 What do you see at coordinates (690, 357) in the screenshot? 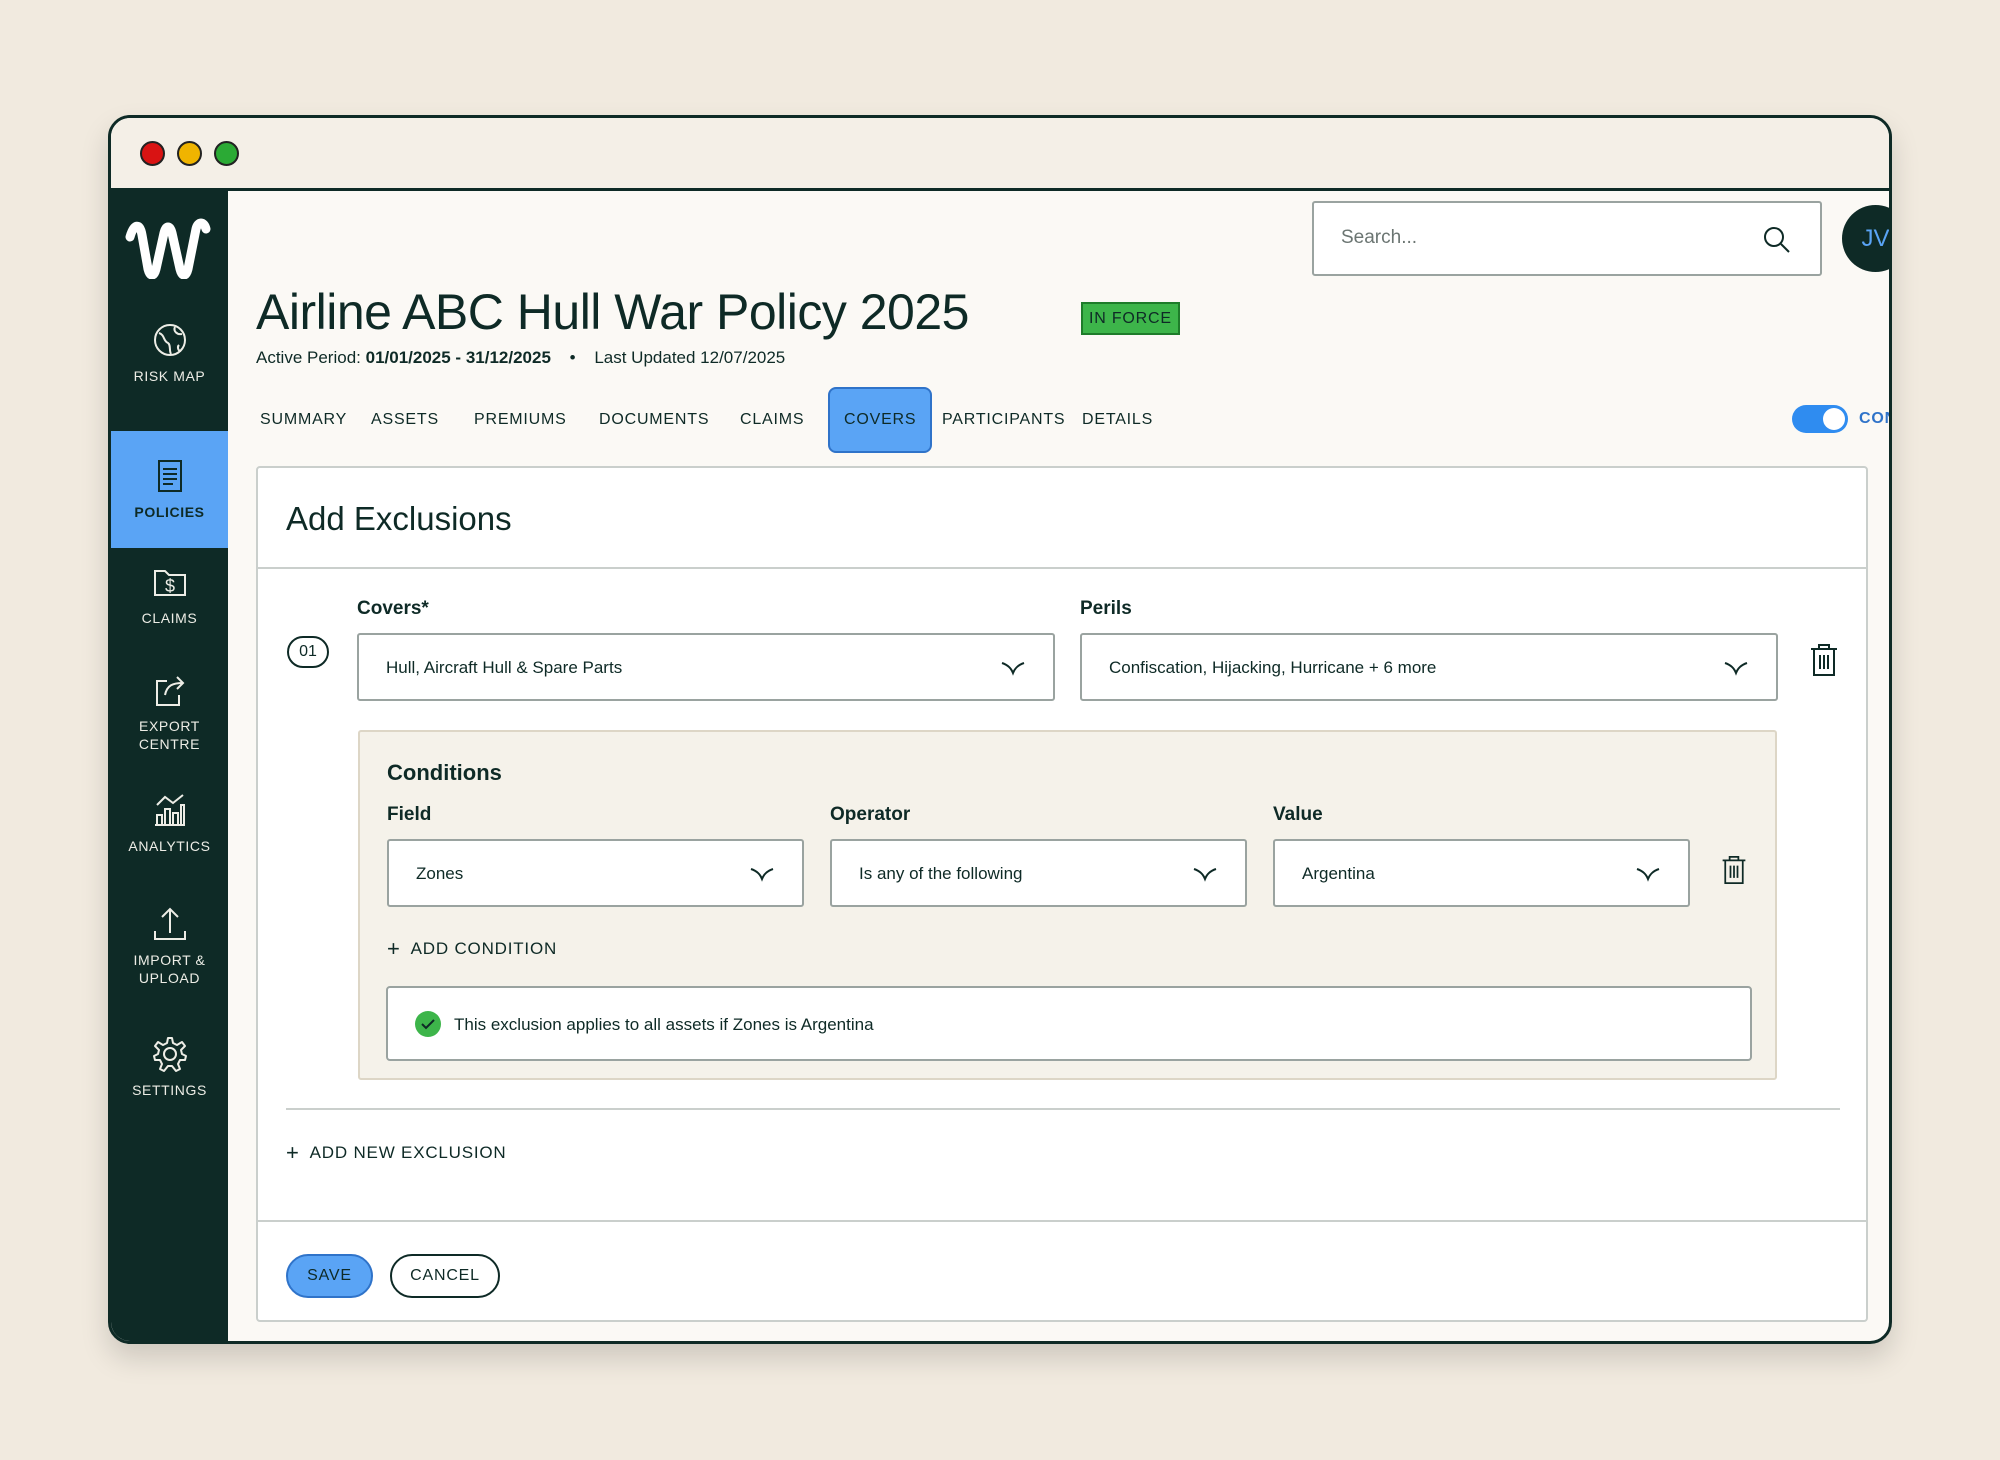
I see `last-updated: Last Updated 12/07/2025` at bounding box center [690, 357].